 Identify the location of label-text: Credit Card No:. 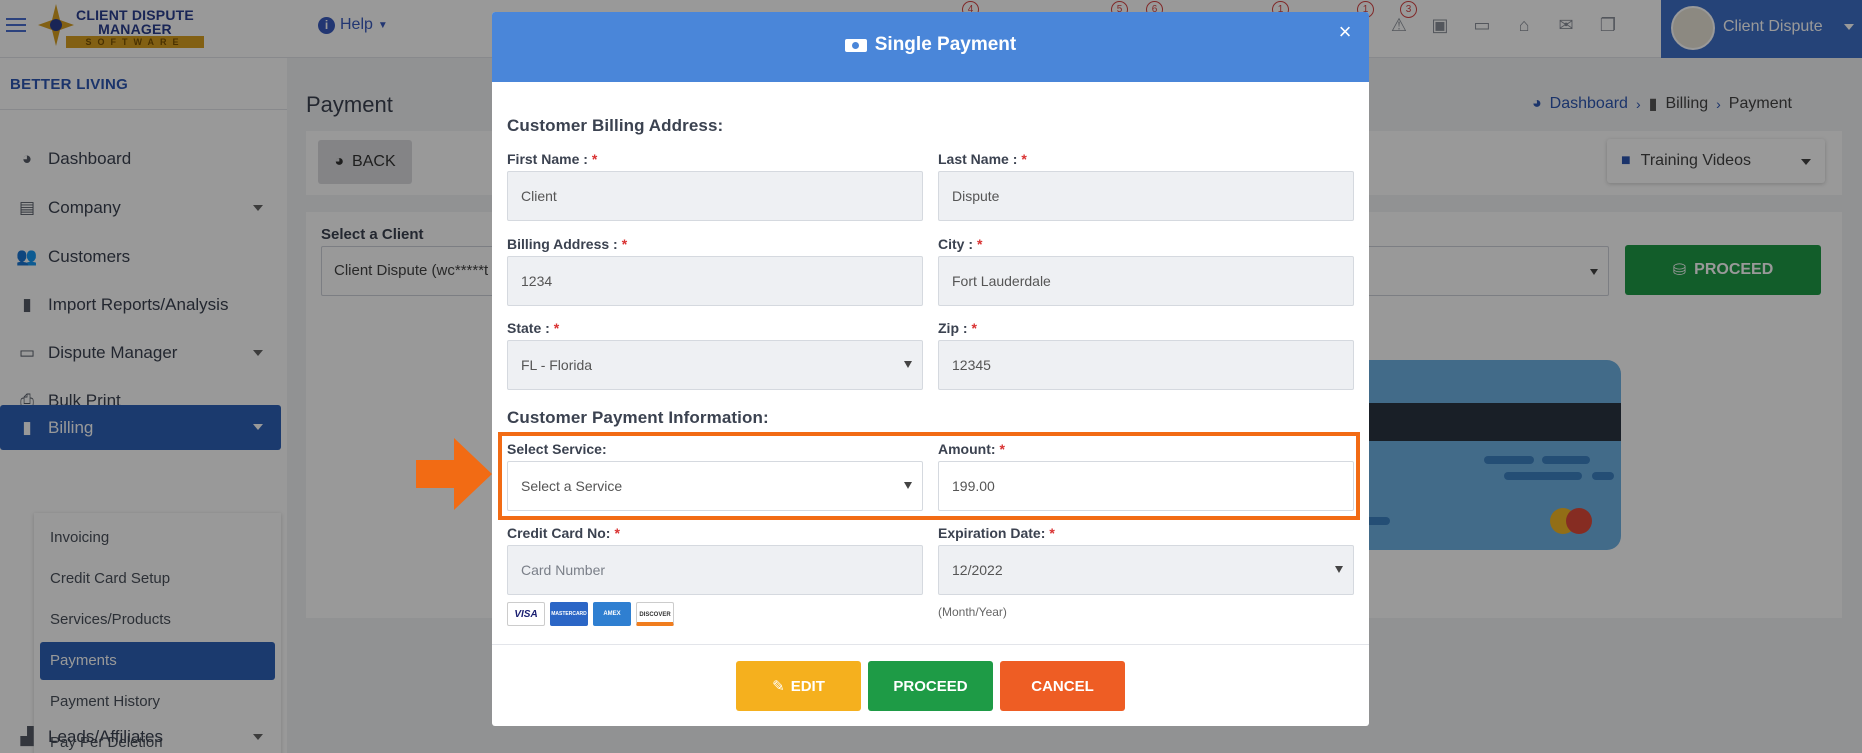
(559, 533).